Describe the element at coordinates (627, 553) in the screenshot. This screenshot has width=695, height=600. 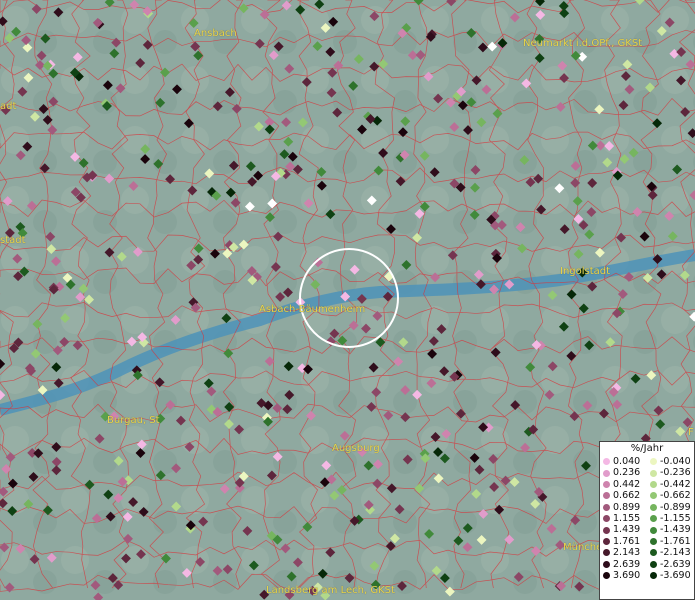
I see `legend-value: 2.143` at that location.